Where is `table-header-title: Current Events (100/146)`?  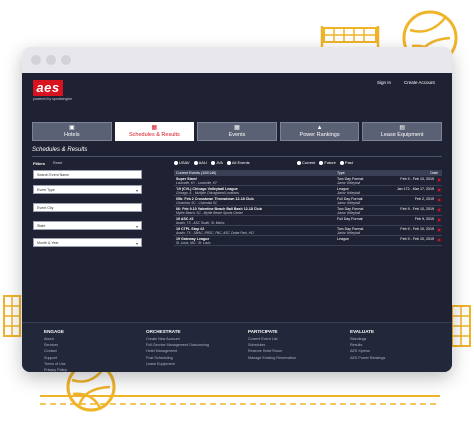
table-header-title: Current Events (100/146) is located at coordinates (196, 173).